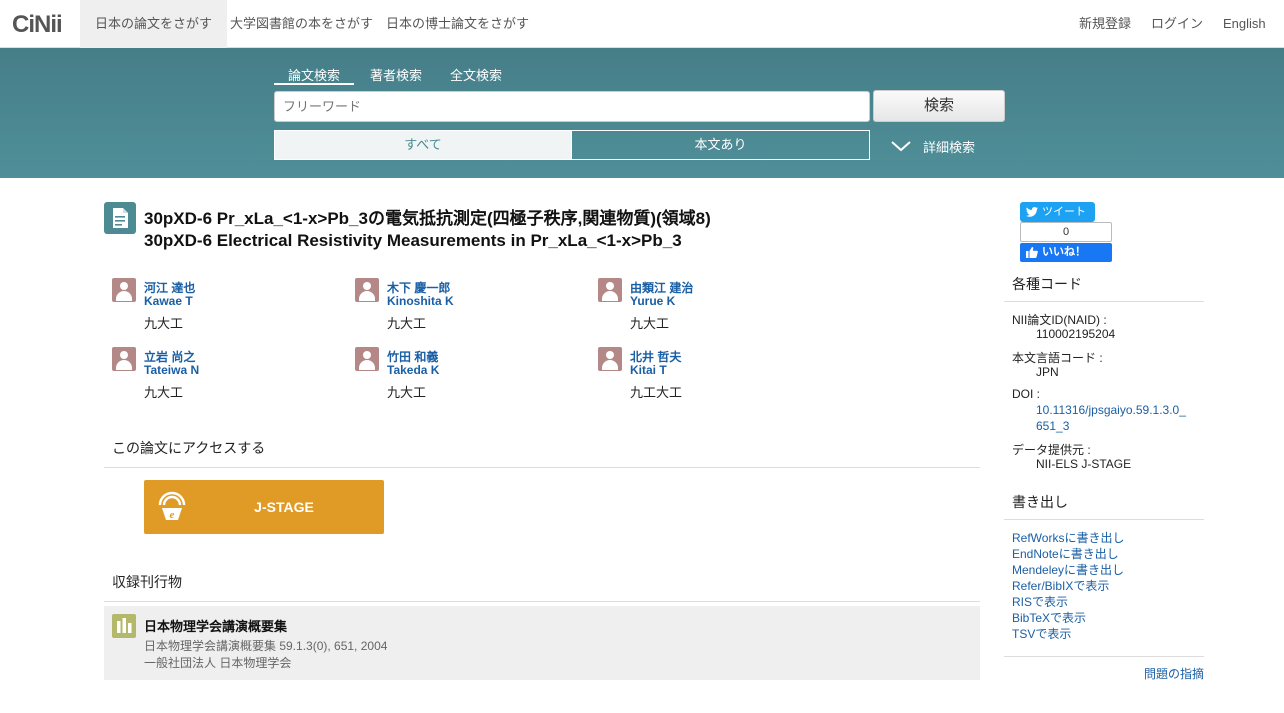 This screenshot has height=713, width=1284. I want to click on jstage-button: e J-STAGE, so click(264, 507).